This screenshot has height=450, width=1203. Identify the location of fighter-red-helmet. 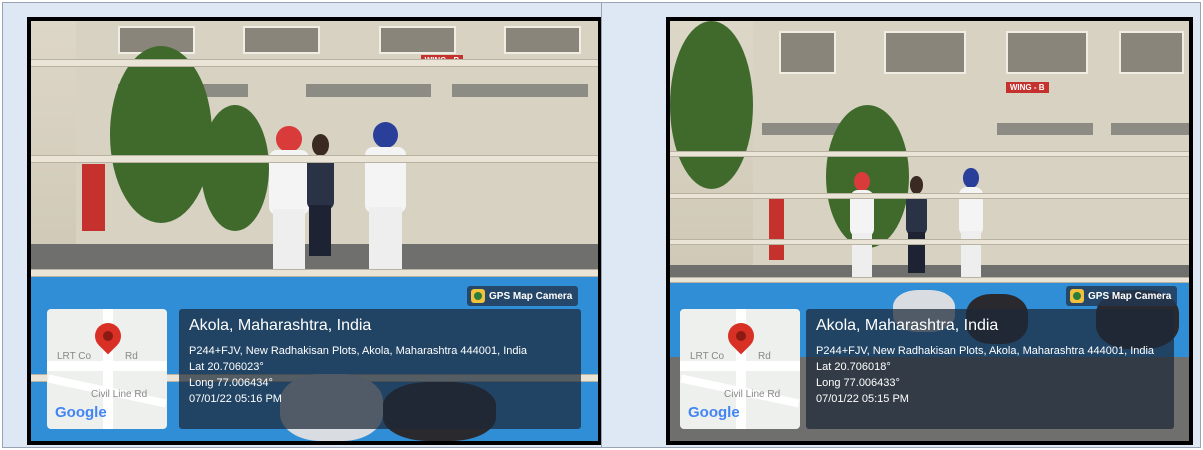
(861, 225).